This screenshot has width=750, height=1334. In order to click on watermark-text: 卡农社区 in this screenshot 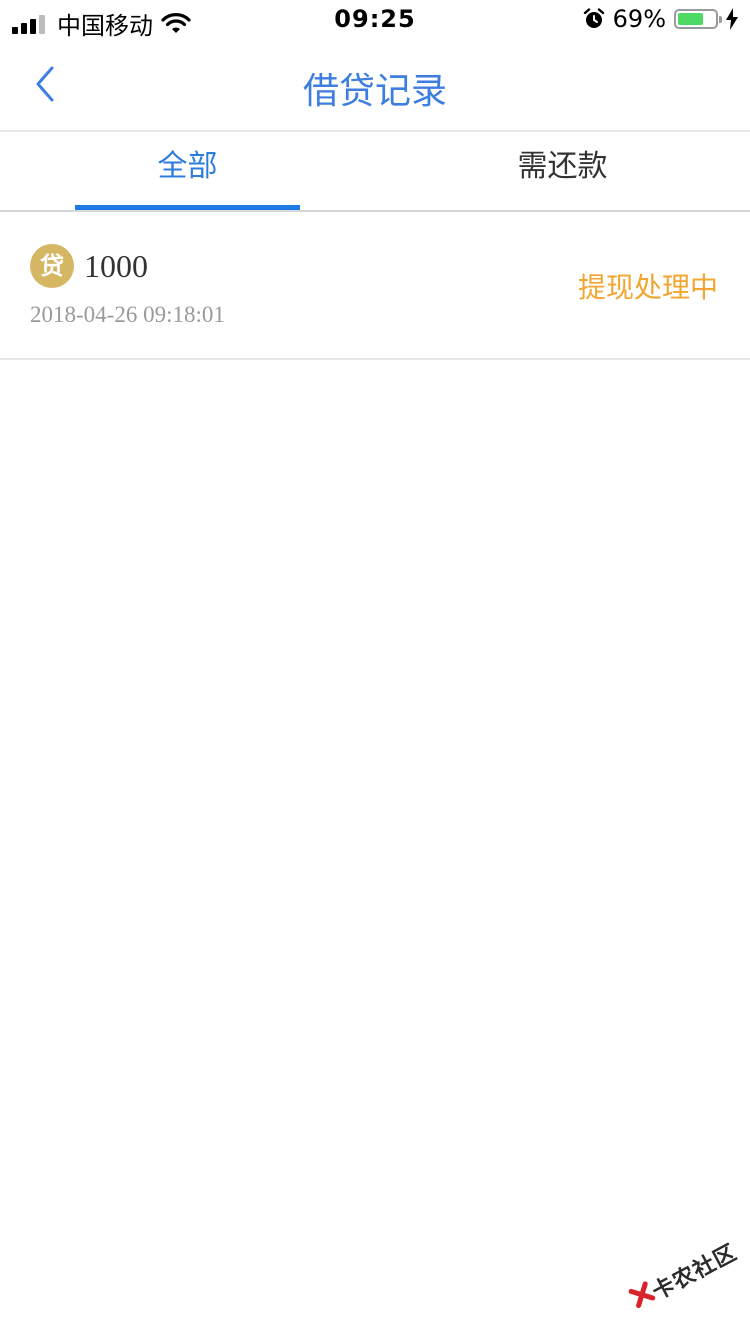, I will do `click(695, 1273)`.